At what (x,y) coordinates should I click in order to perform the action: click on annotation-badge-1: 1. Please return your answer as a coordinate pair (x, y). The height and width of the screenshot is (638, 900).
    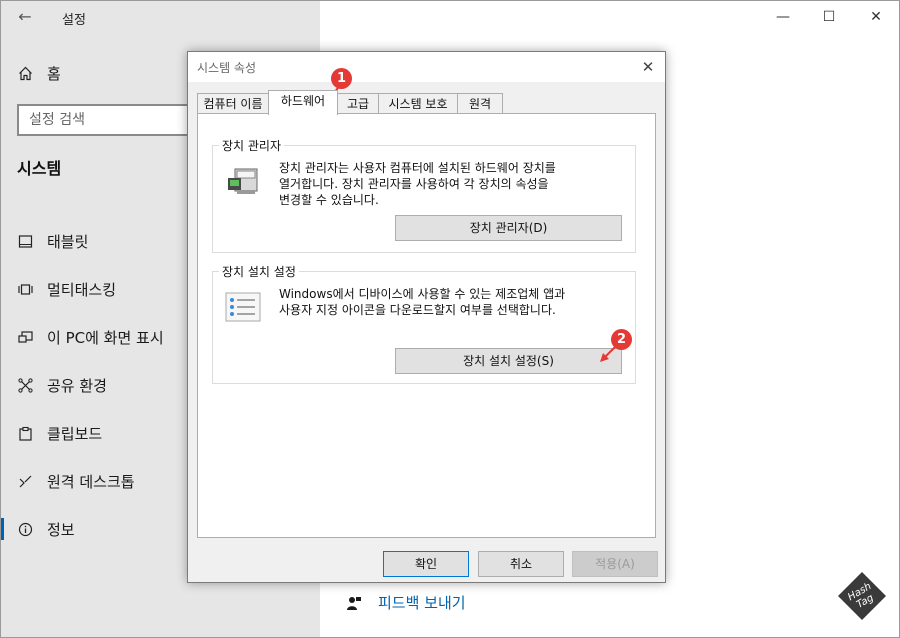
    Looking at the image, I should click on (341, 78).